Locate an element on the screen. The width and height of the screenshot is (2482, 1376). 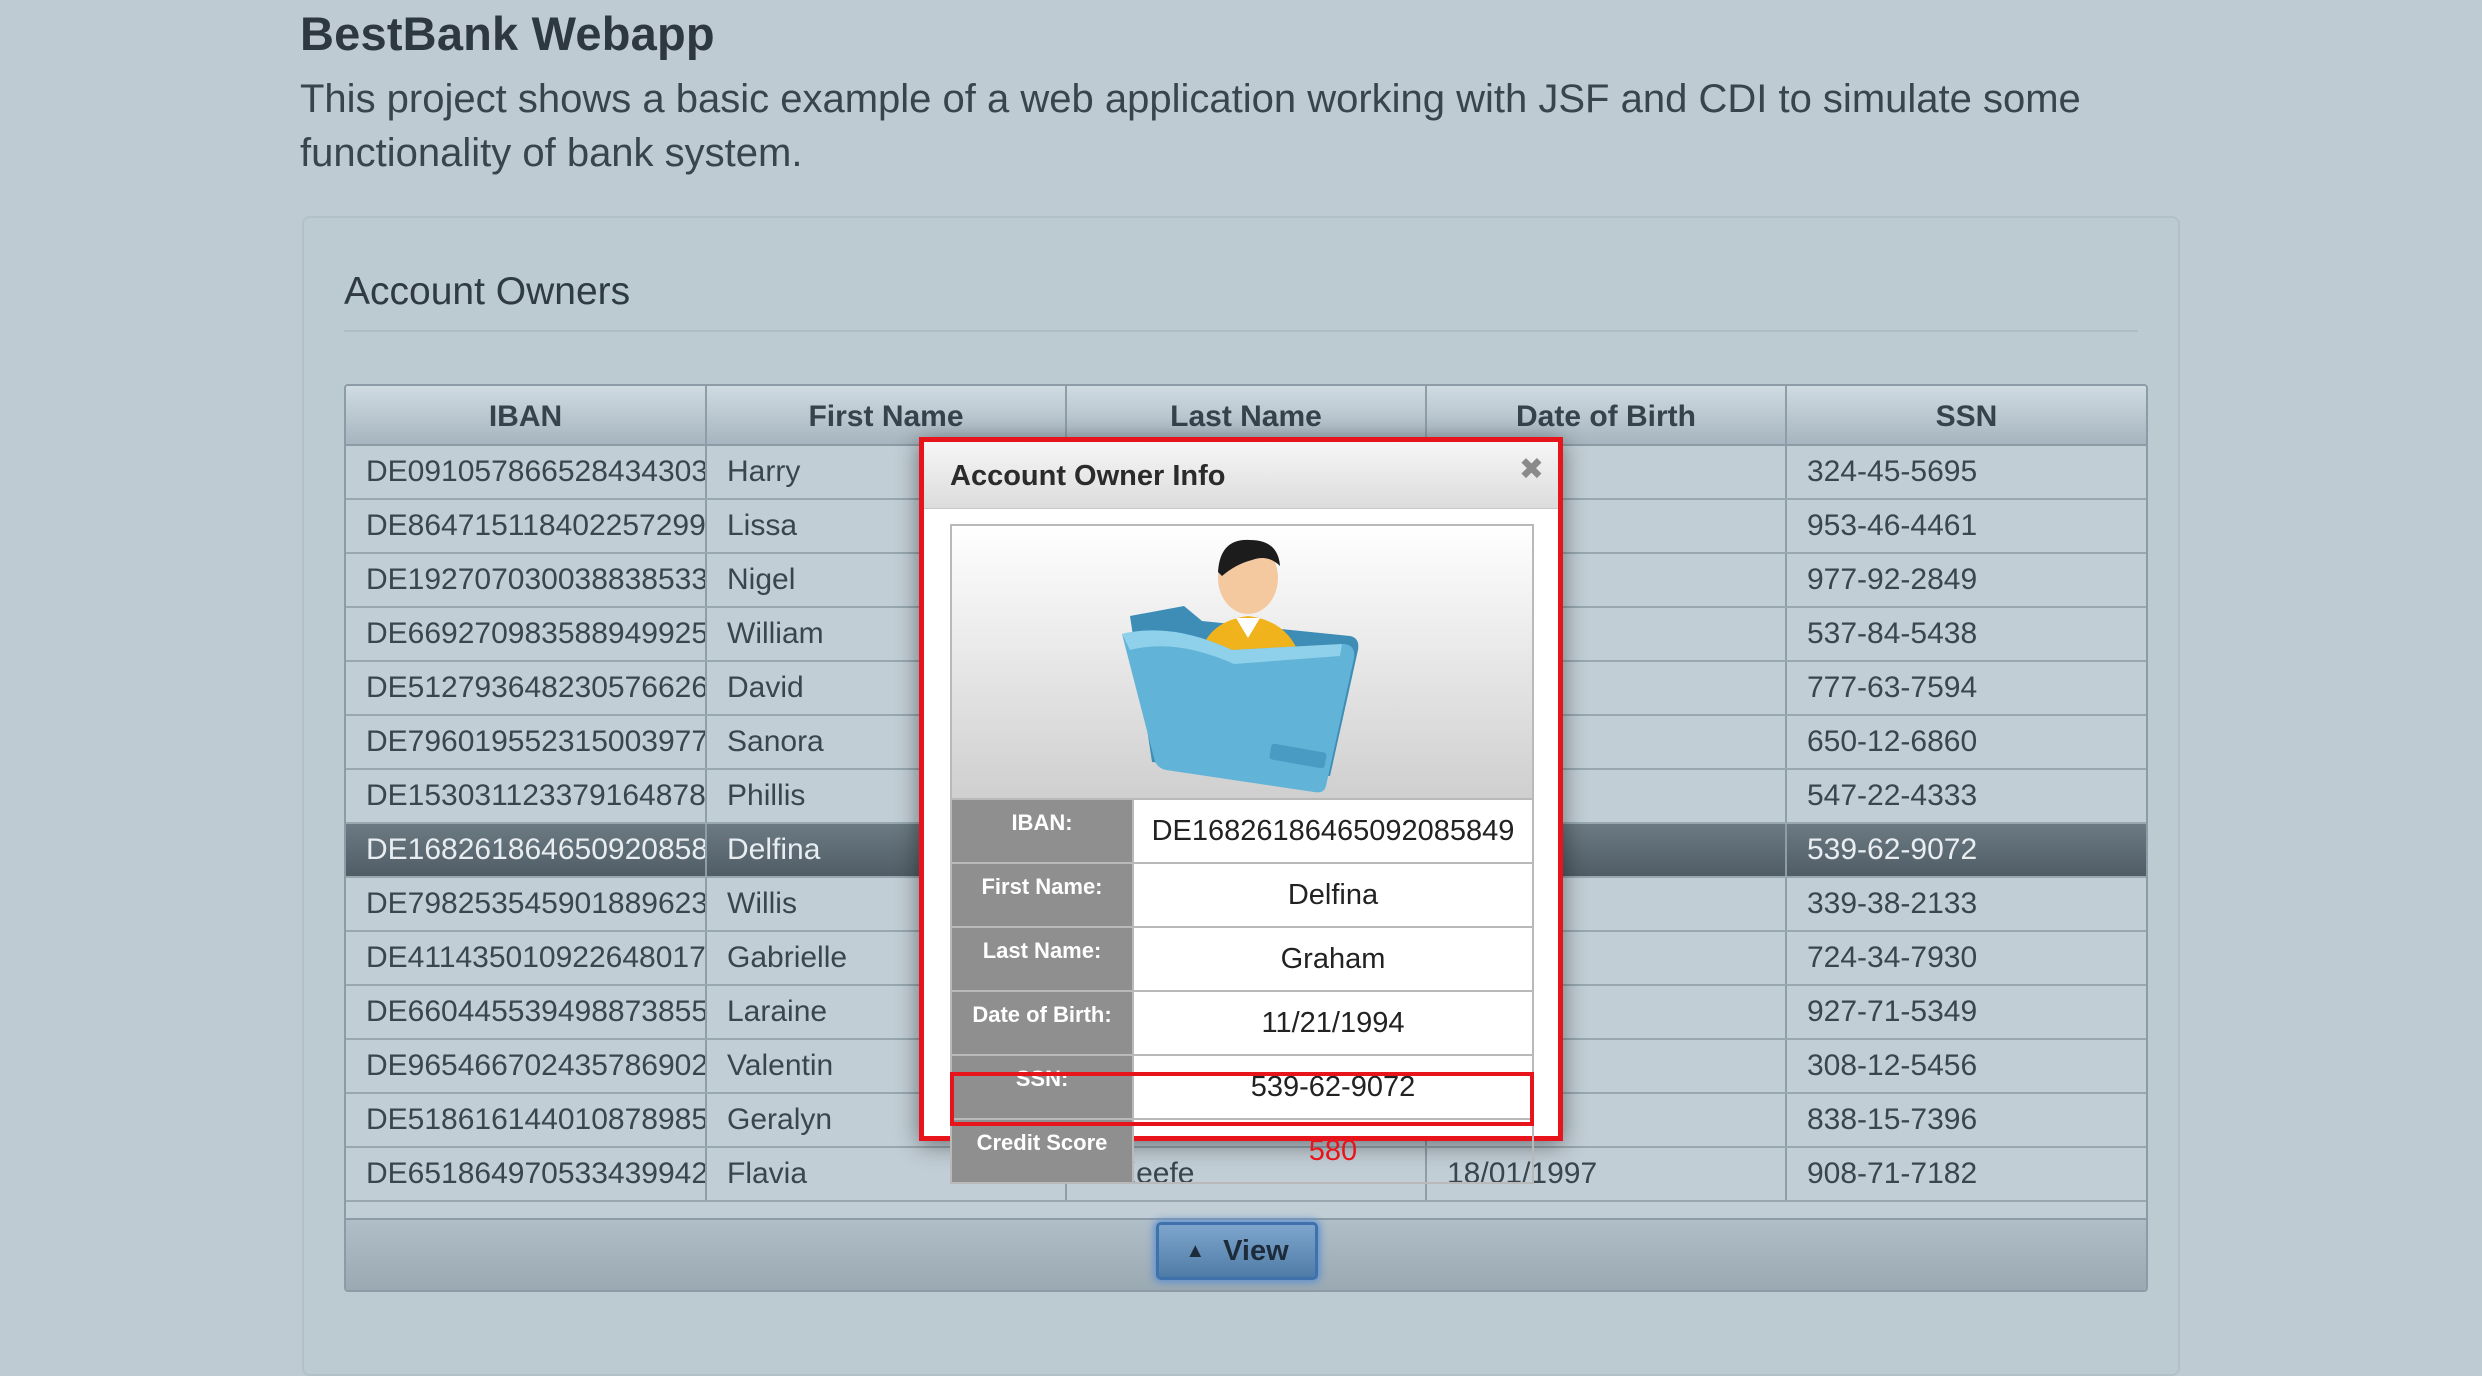
cell-ssn: 977-92-2849 is located at coordinates (1966, 580).